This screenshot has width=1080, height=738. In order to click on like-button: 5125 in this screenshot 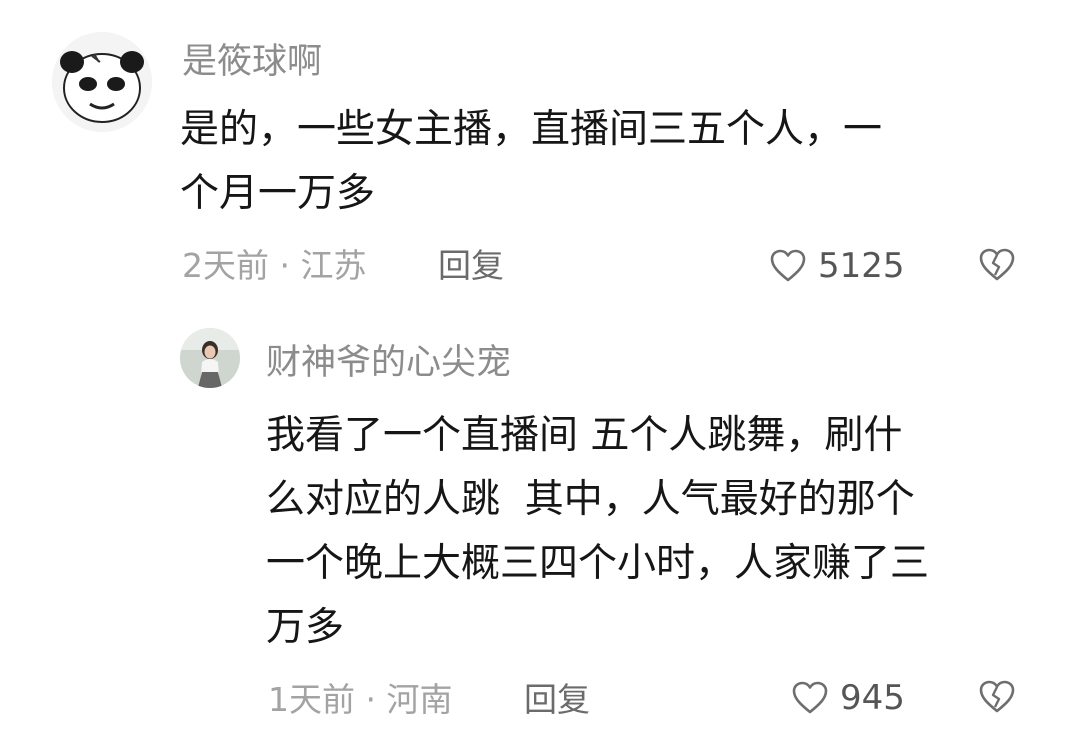, I will do `click(836, 266)`.